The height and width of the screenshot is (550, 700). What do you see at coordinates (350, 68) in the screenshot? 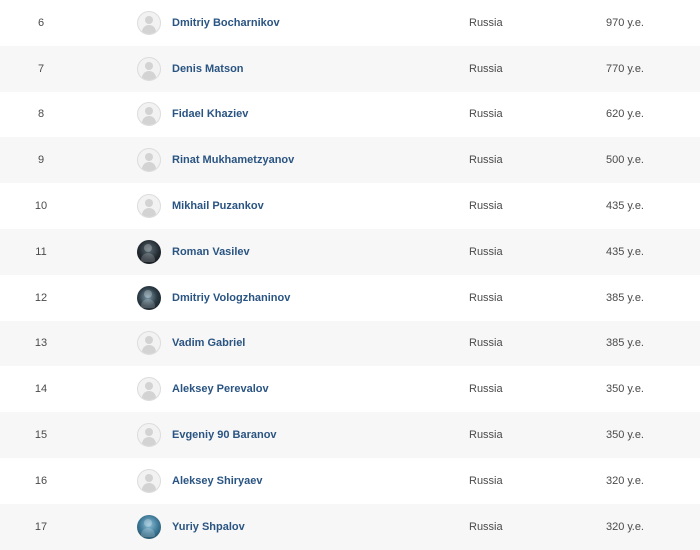
I see `table-row: 7 Denis Matson Russia 770 у.е.` at bounding box center [350, 68].